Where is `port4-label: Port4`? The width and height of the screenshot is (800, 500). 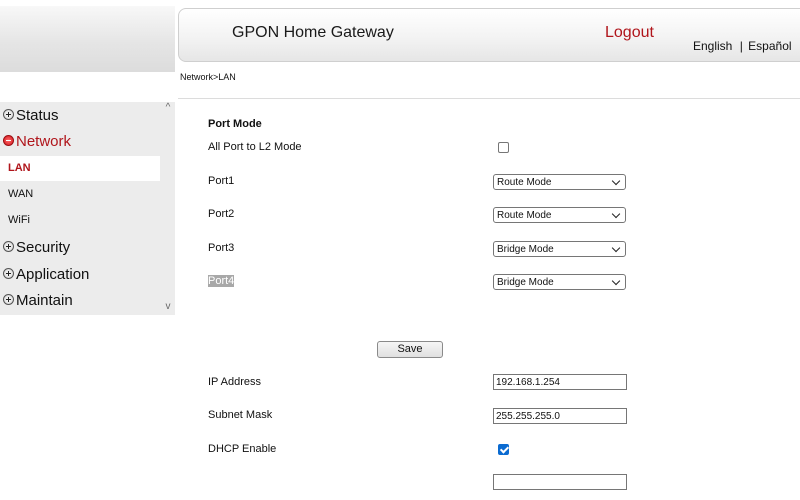
port4-label: Port4 is located at coordinates (221, 281).